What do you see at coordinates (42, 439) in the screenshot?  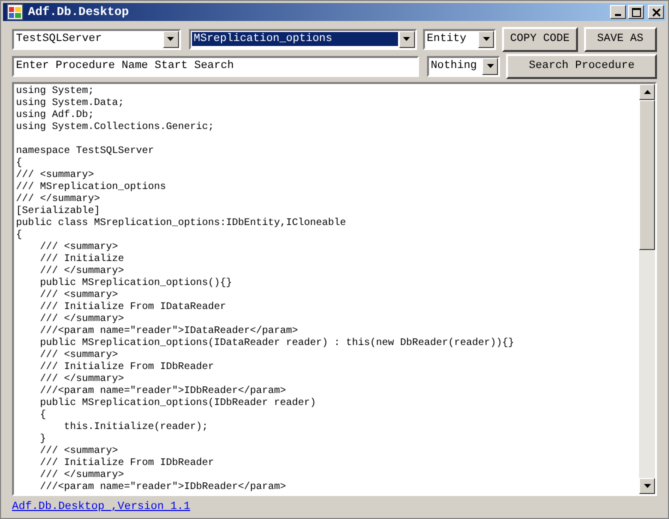 I see `code-line: }` at bounding box center [42, 439].